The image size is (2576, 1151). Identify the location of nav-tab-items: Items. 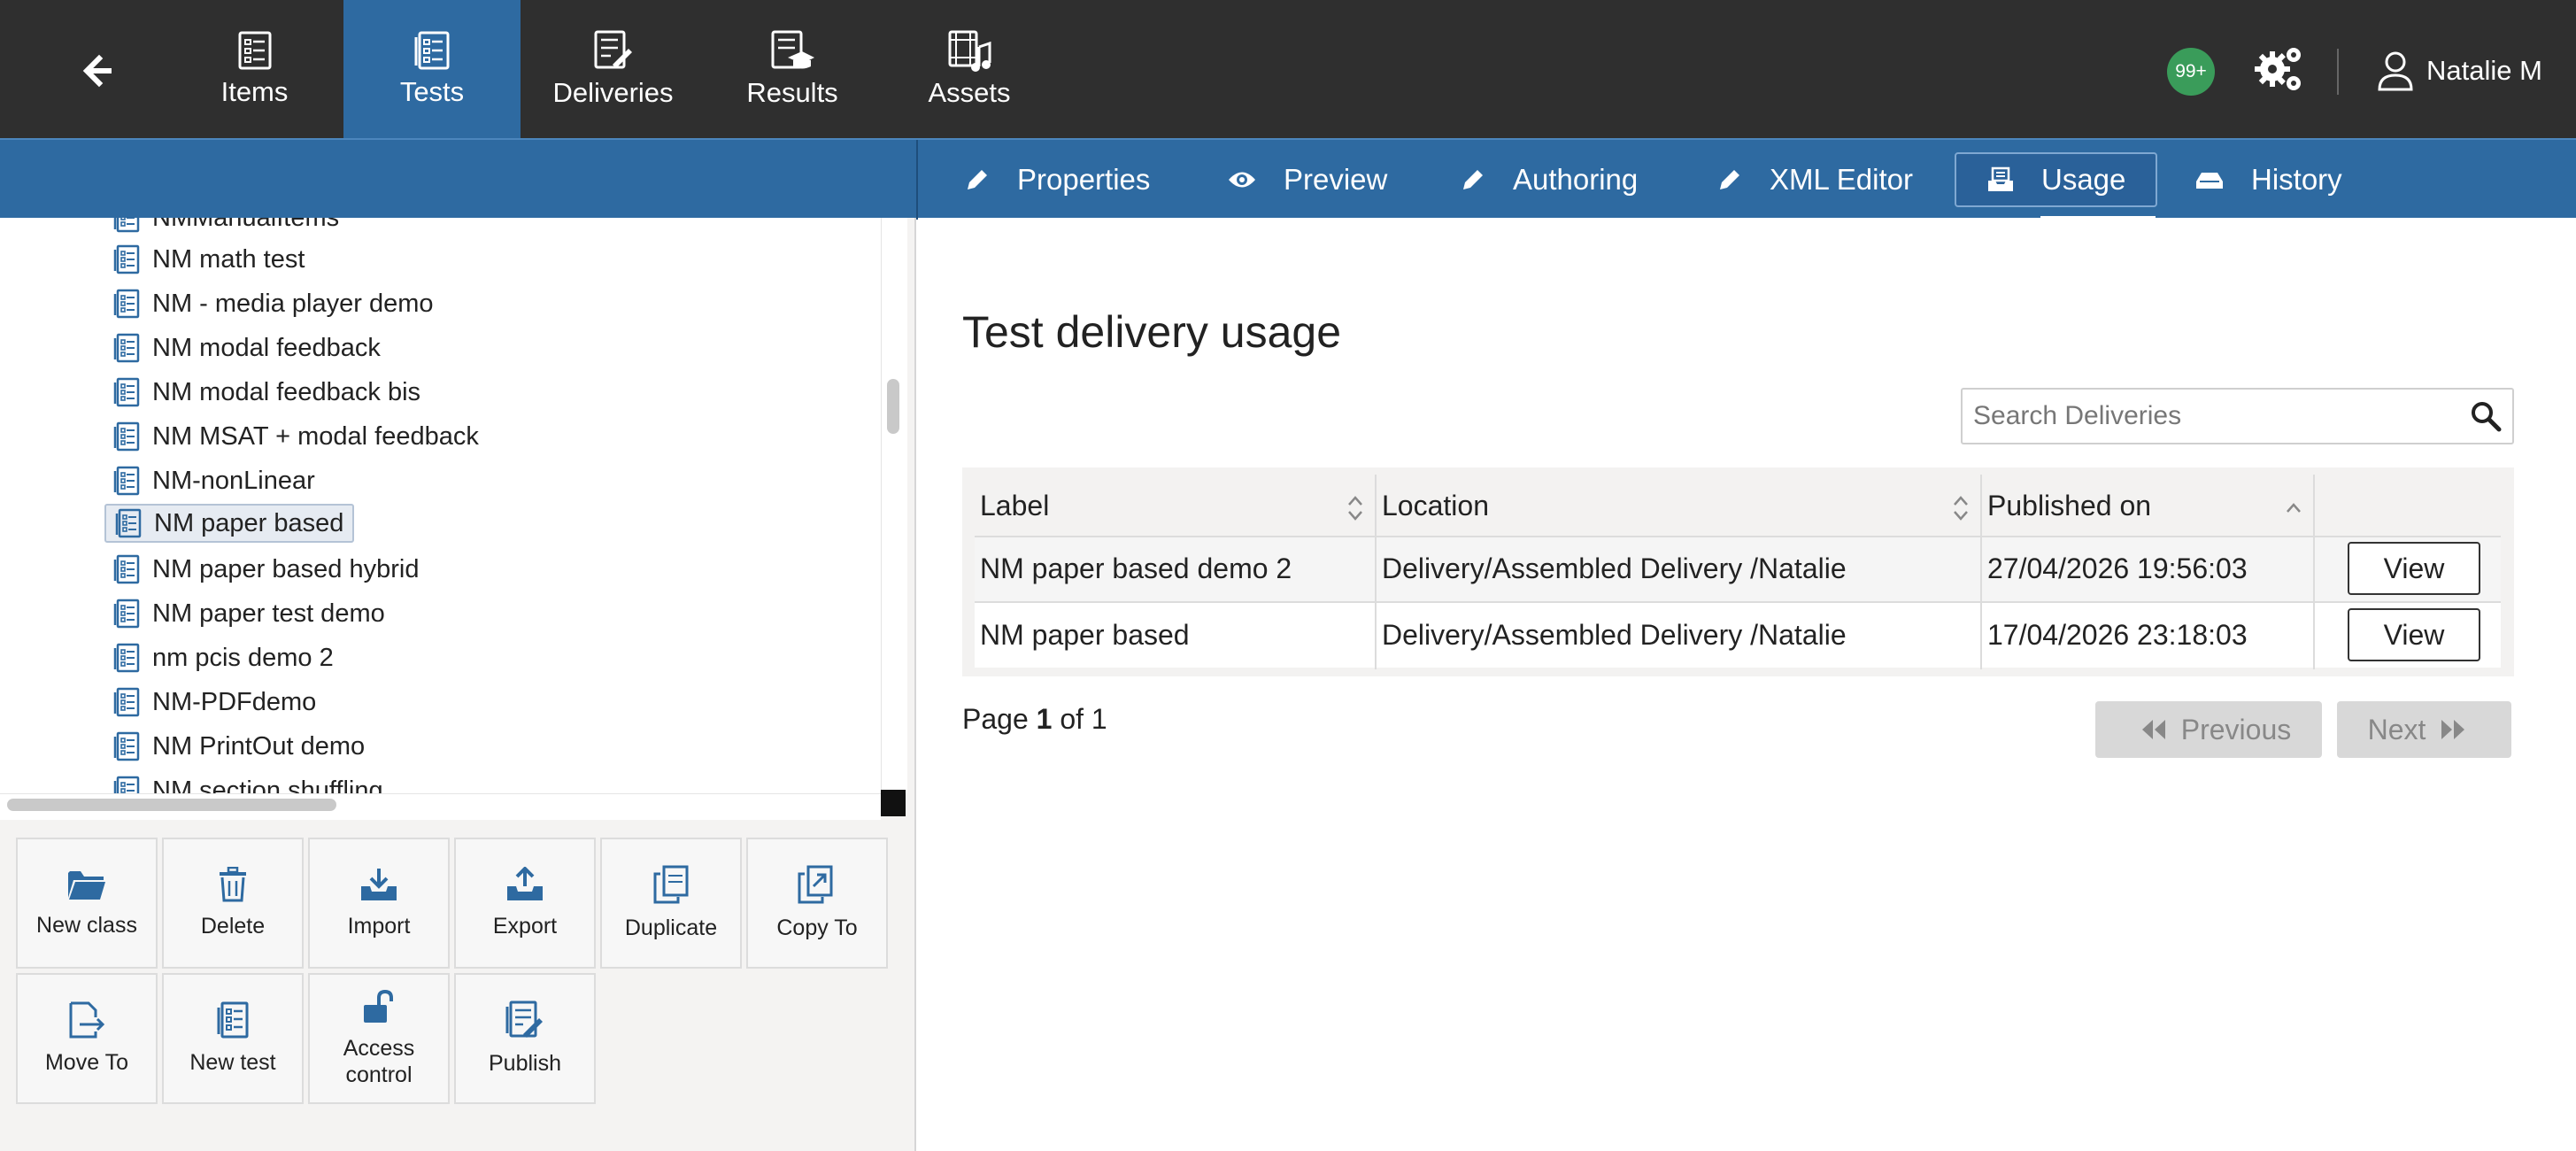
(254, 69).